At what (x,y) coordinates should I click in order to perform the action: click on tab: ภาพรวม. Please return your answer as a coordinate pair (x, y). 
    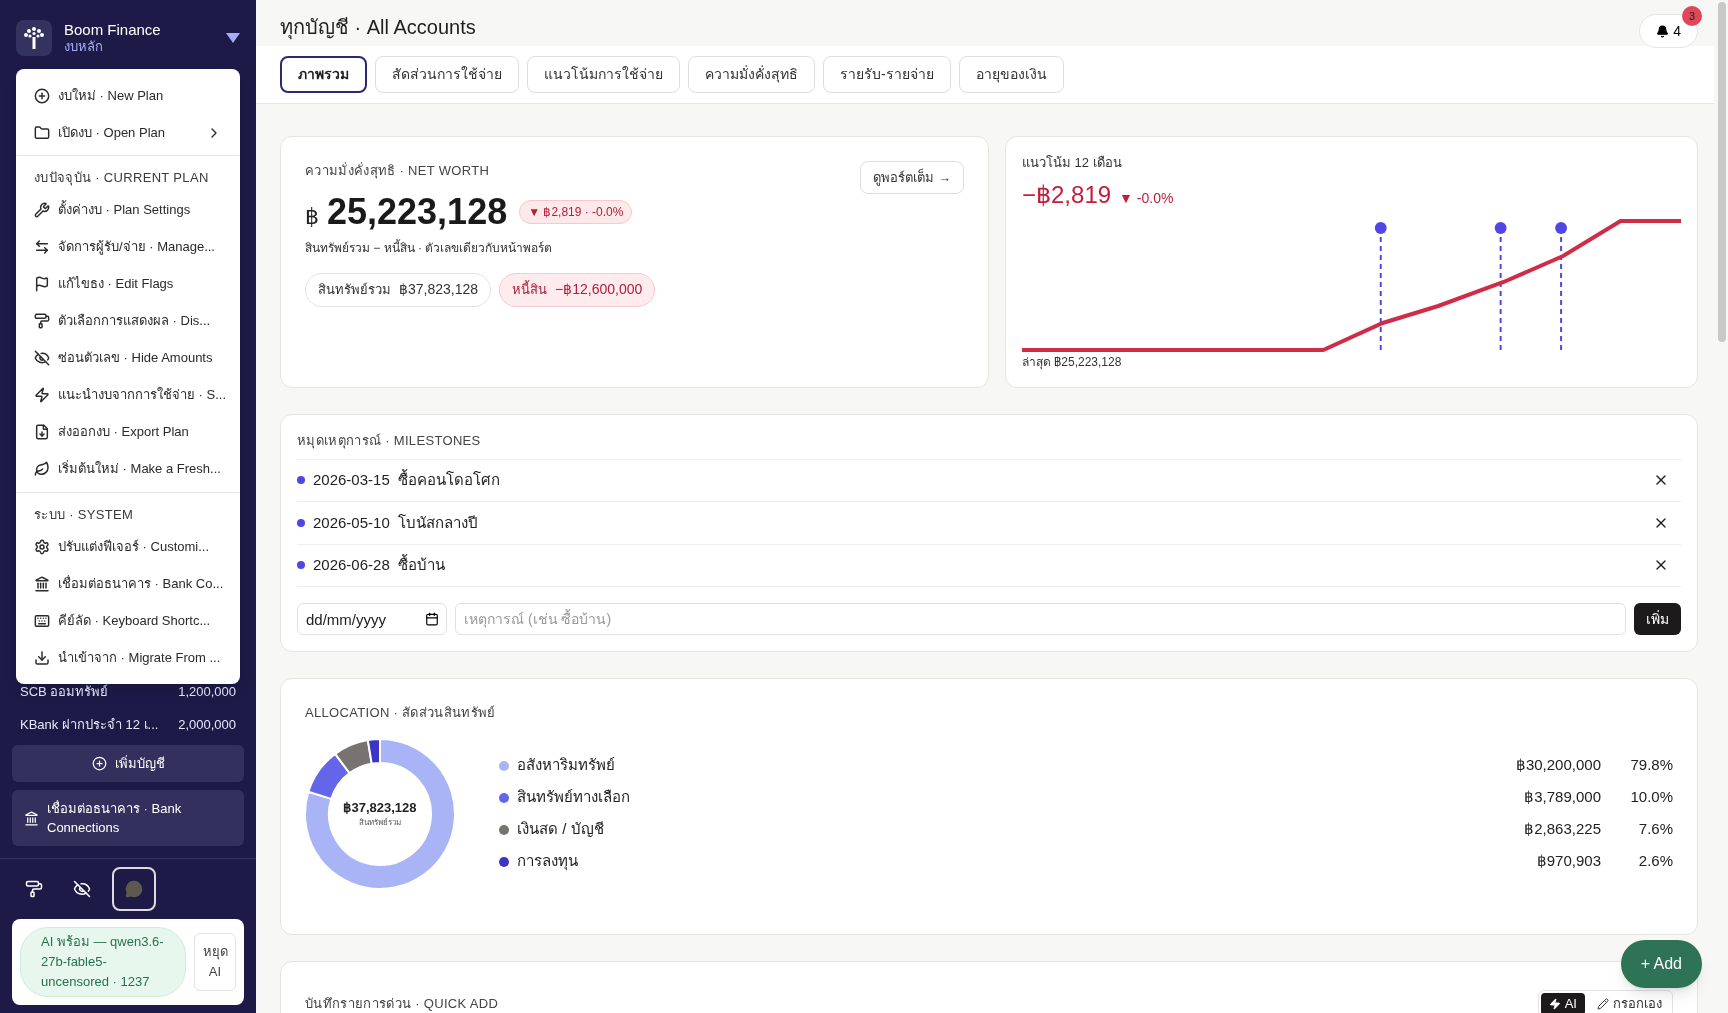
    Looking at the image, I should click on (323, 74).